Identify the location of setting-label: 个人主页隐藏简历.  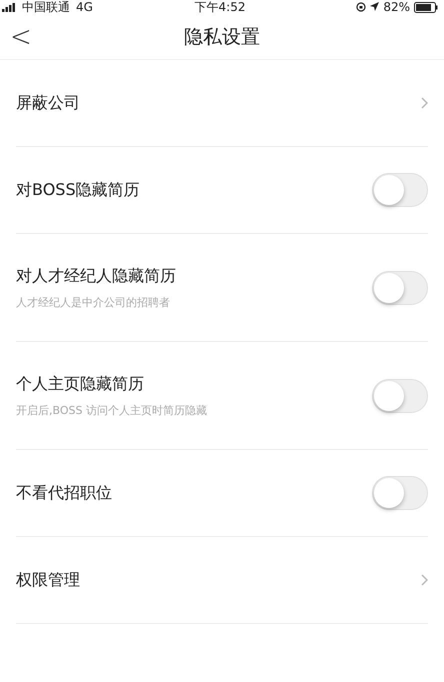
(80, 384).